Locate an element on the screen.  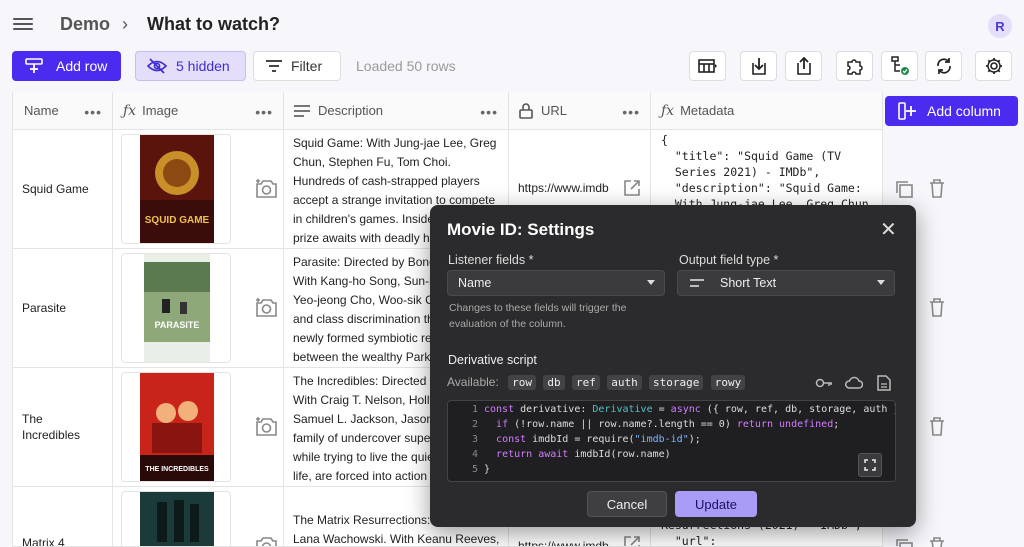
close-icon: ✕ is located at coordinates (888, 230).